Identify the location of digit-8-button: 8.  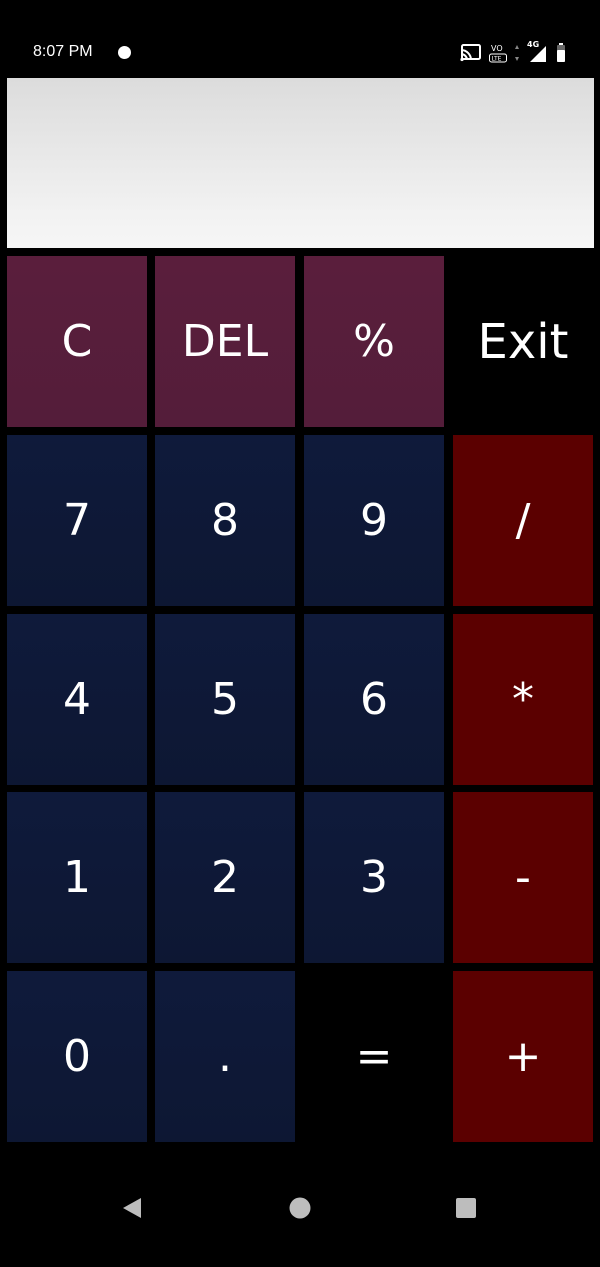
(225, 520).